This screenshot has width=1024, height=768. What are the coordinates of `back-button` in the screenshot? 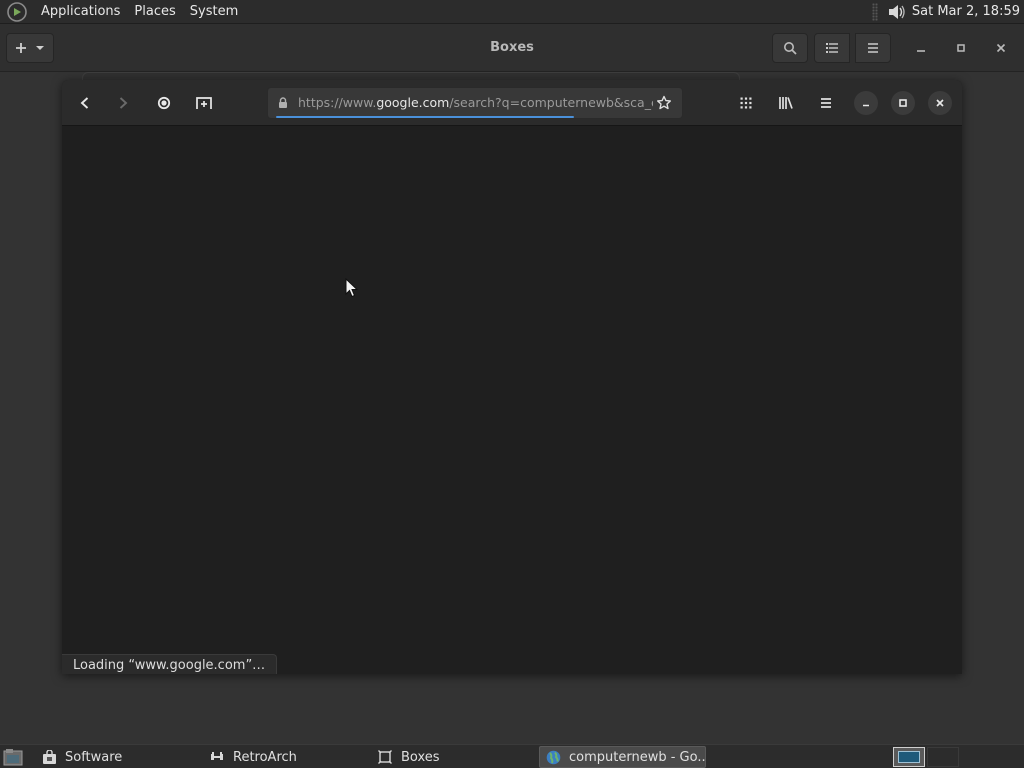 It's located at (85, 103).